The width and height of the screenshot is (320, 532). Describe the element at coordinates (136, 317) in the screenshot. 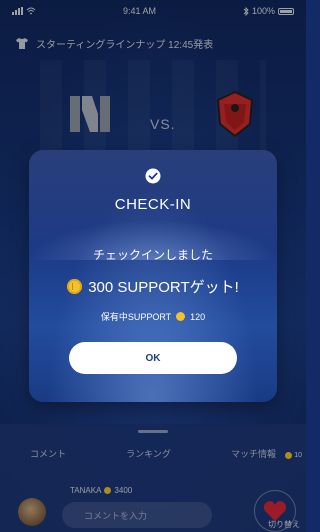

I see `held-support-label: 保有中SUPPORT` at that location.